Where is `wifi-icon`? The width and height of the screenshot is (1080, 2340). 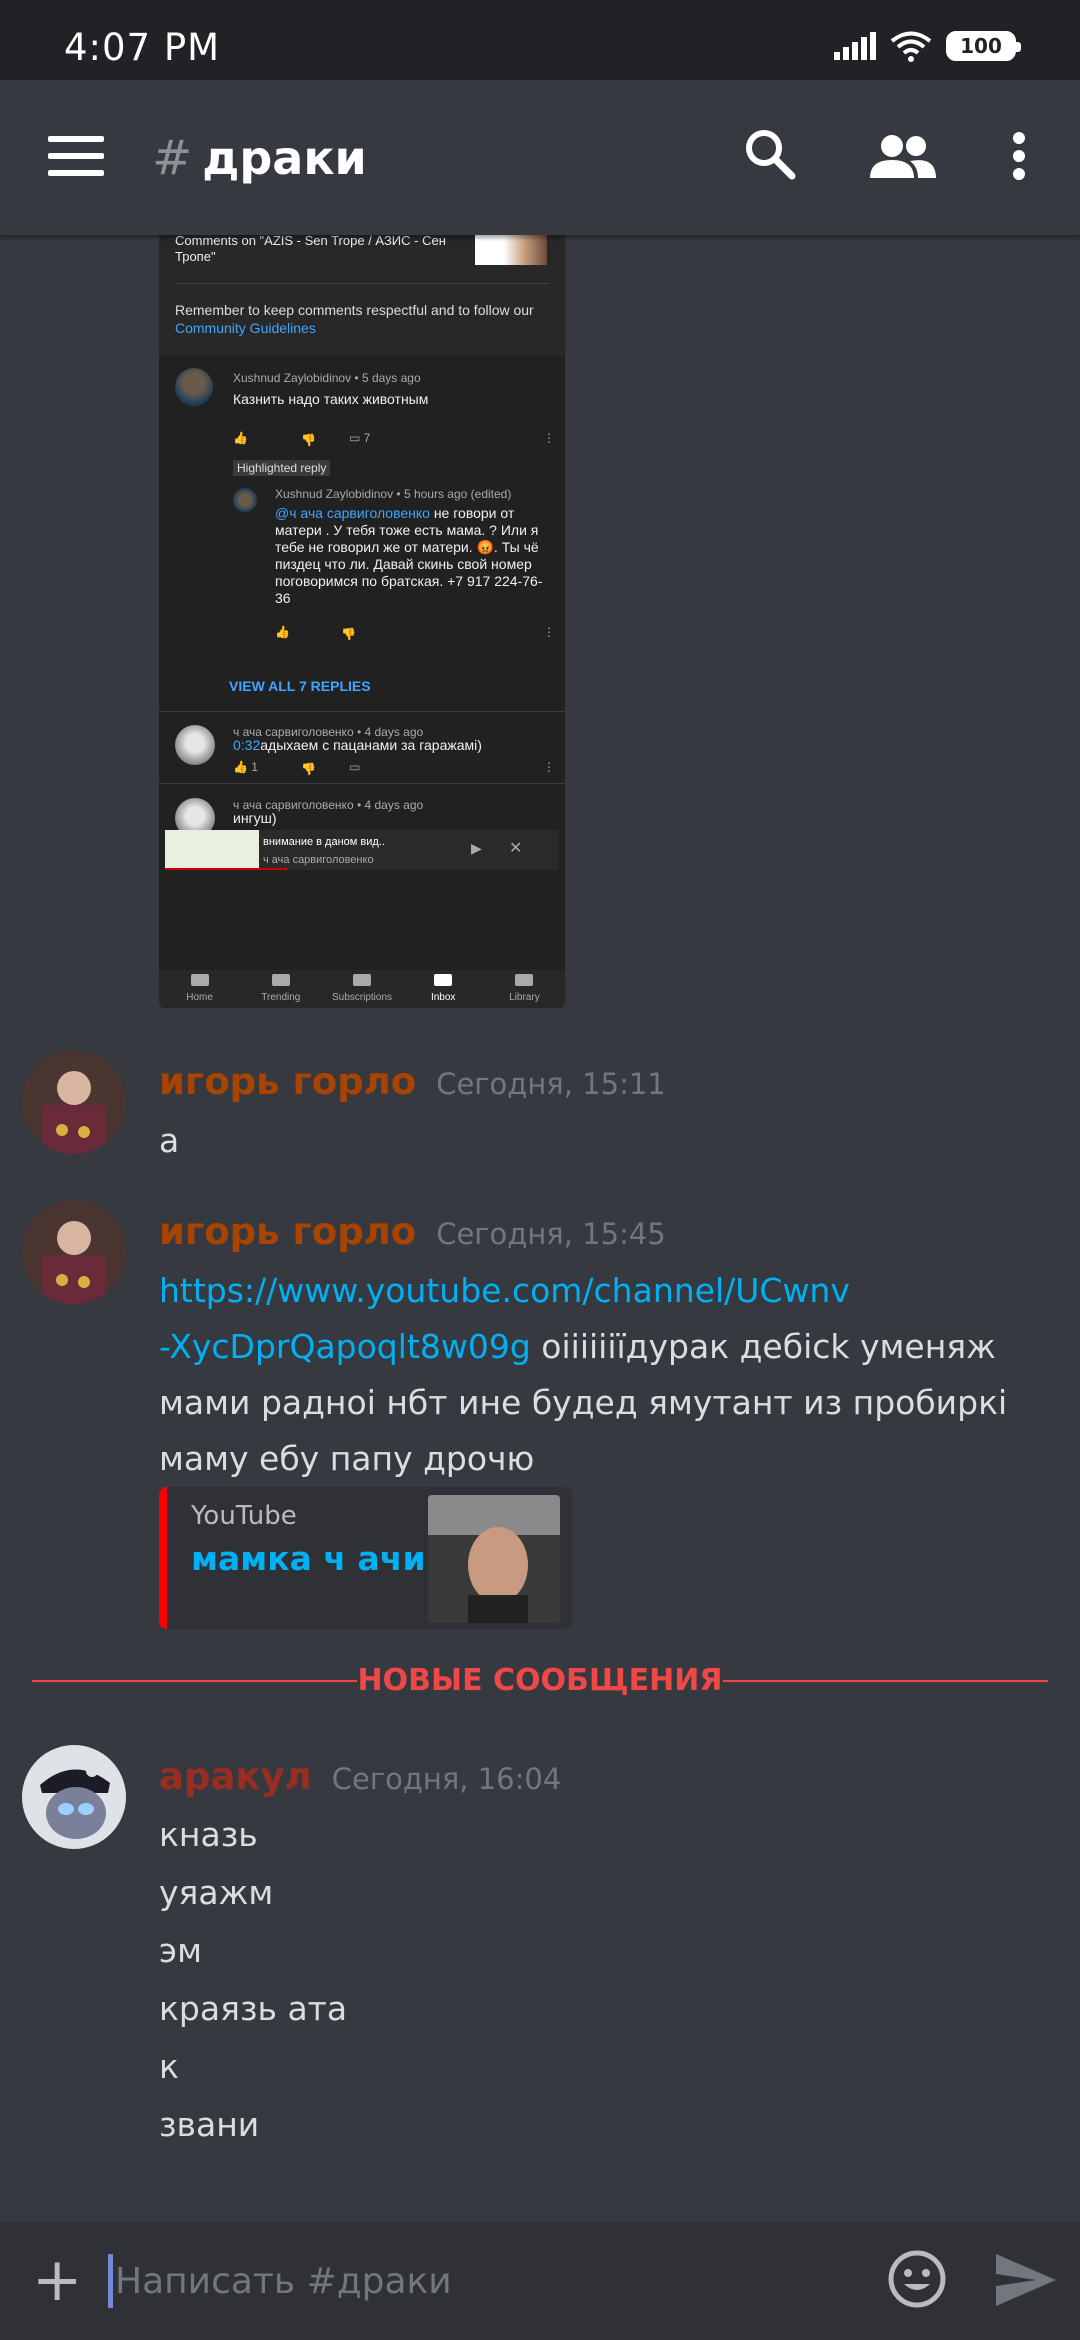
wifi-icon is located at coordinates (911, 46).